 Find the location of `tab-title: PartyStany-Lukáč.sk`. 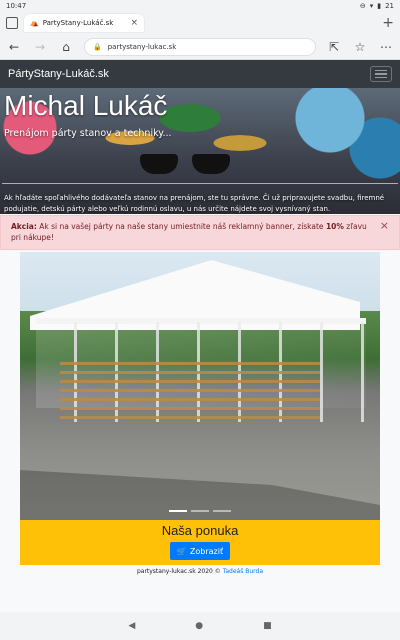

tab-title: PartyStany-Lukáč.sk is located at coordinates (78, 23).